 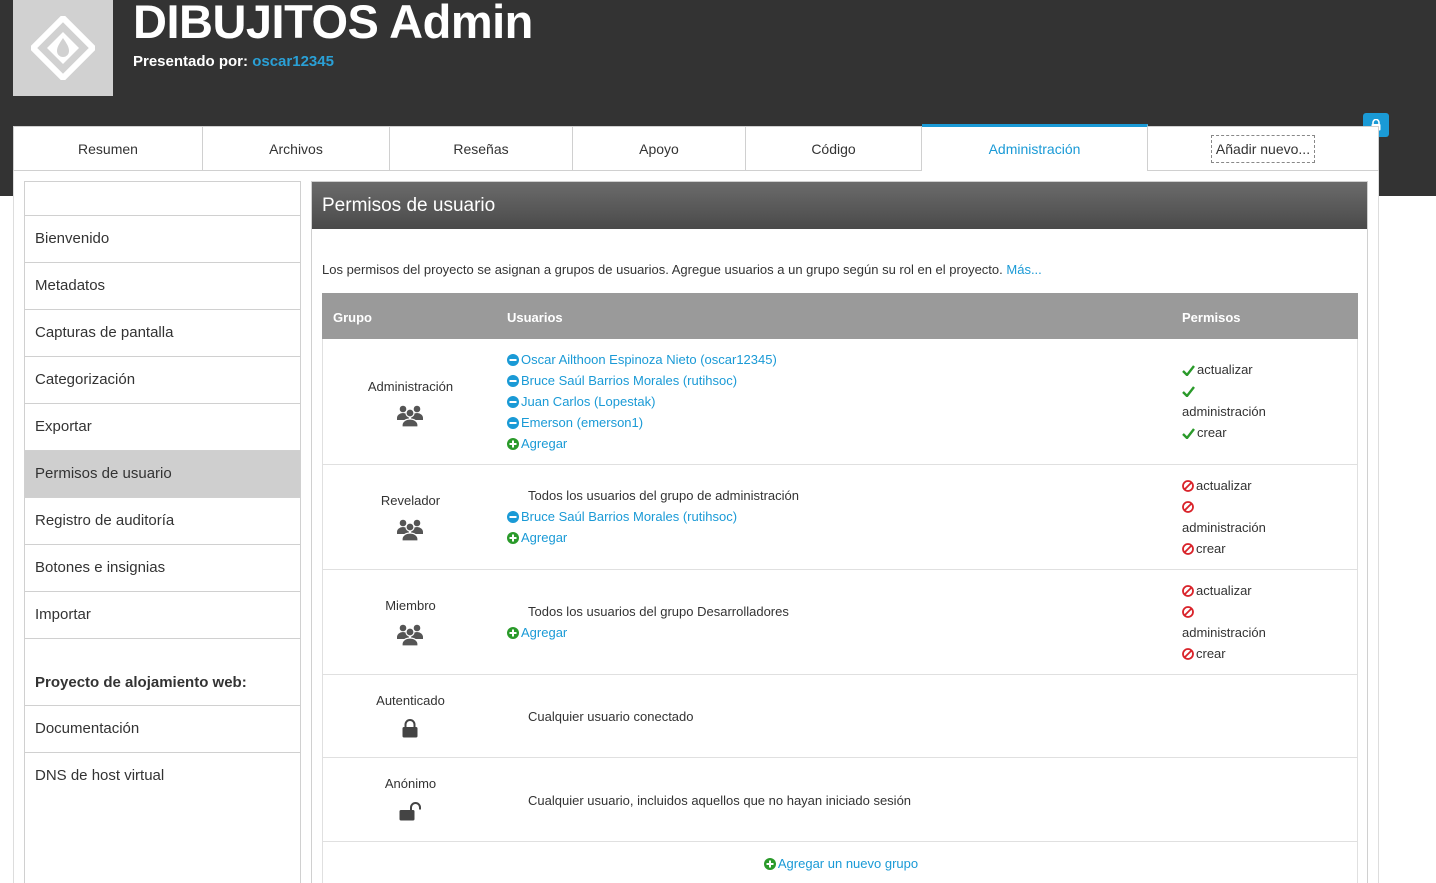 I want to click on byline-user-link: oscar12345, so click(x=293, y=61).